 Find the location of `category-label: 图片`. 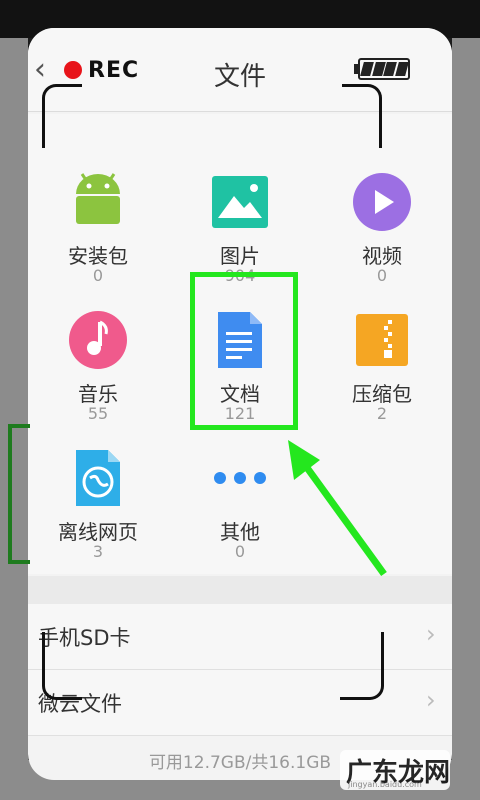

category-label: 图片 is located at coordinates (240, 256).